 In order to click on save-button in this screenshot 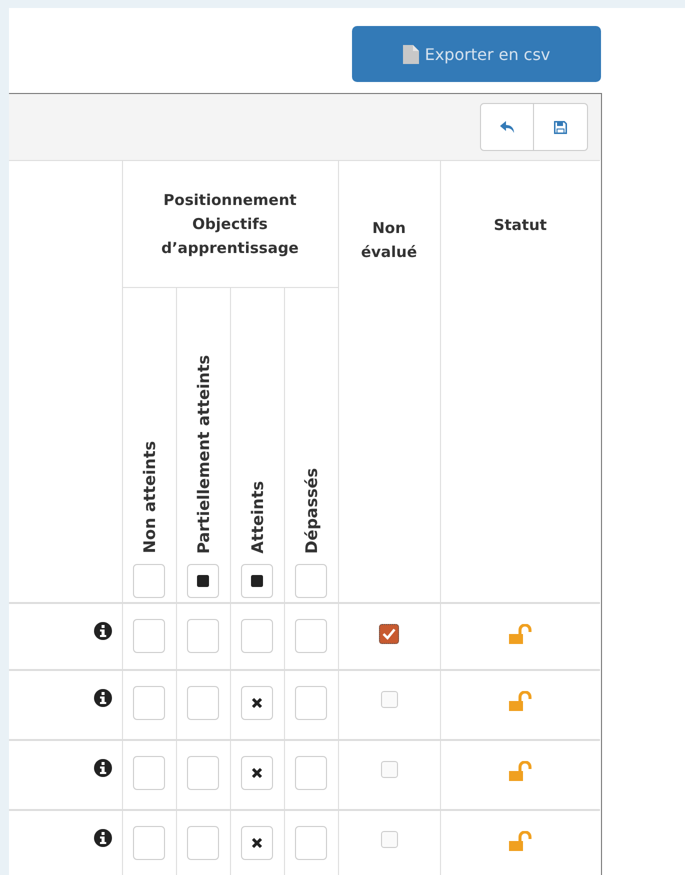, I will do `click(561, 127)`.